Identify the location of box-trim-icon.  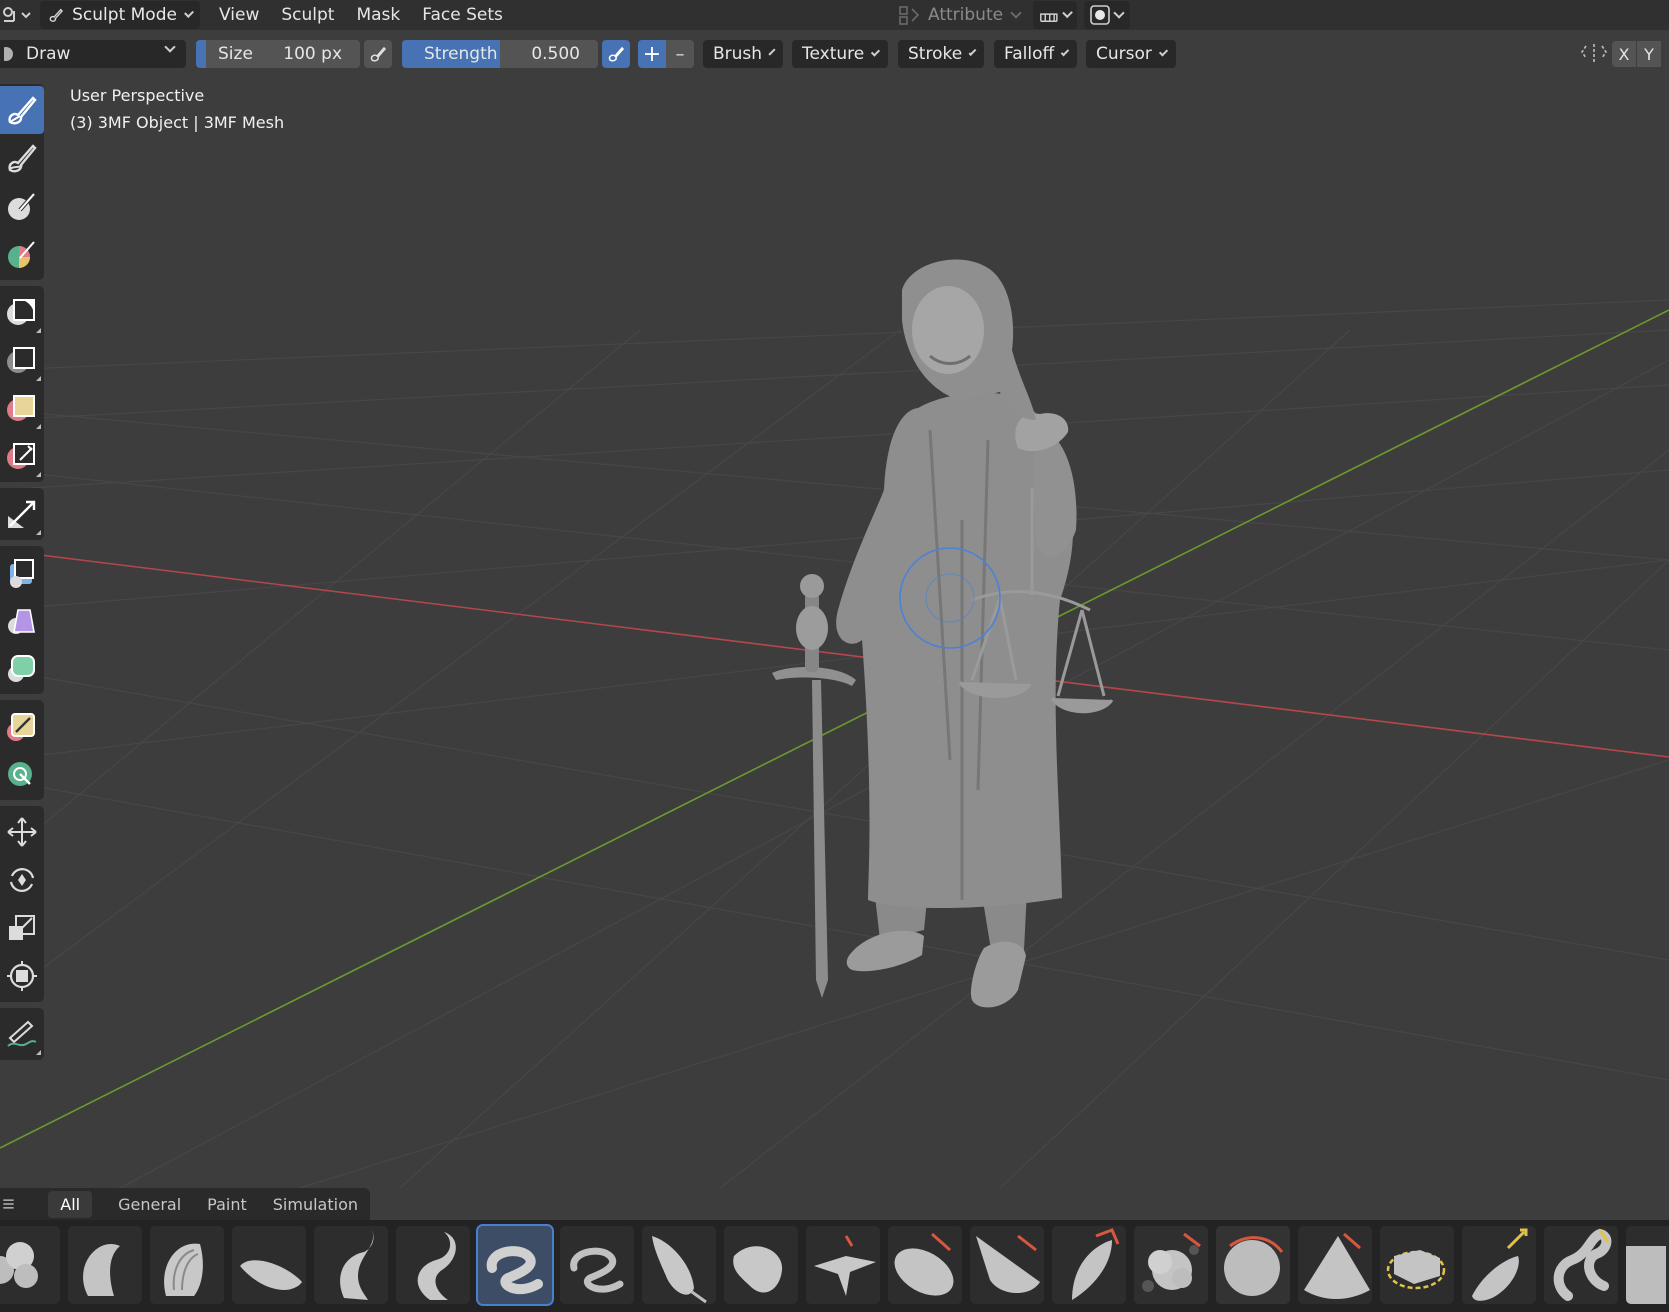
(21, 456).